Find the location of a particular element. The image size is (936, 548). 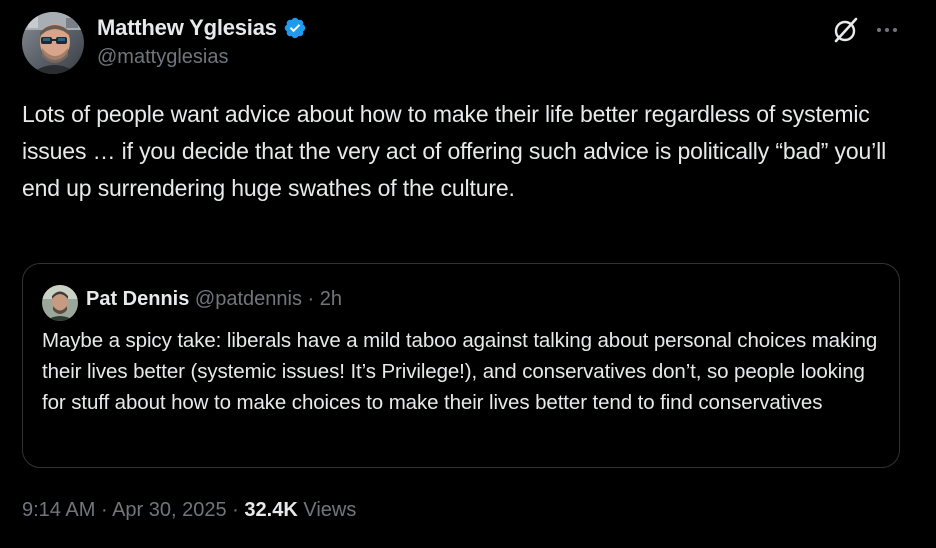

quoted-tweet-time: 2h is located at coordinates (331, 299).